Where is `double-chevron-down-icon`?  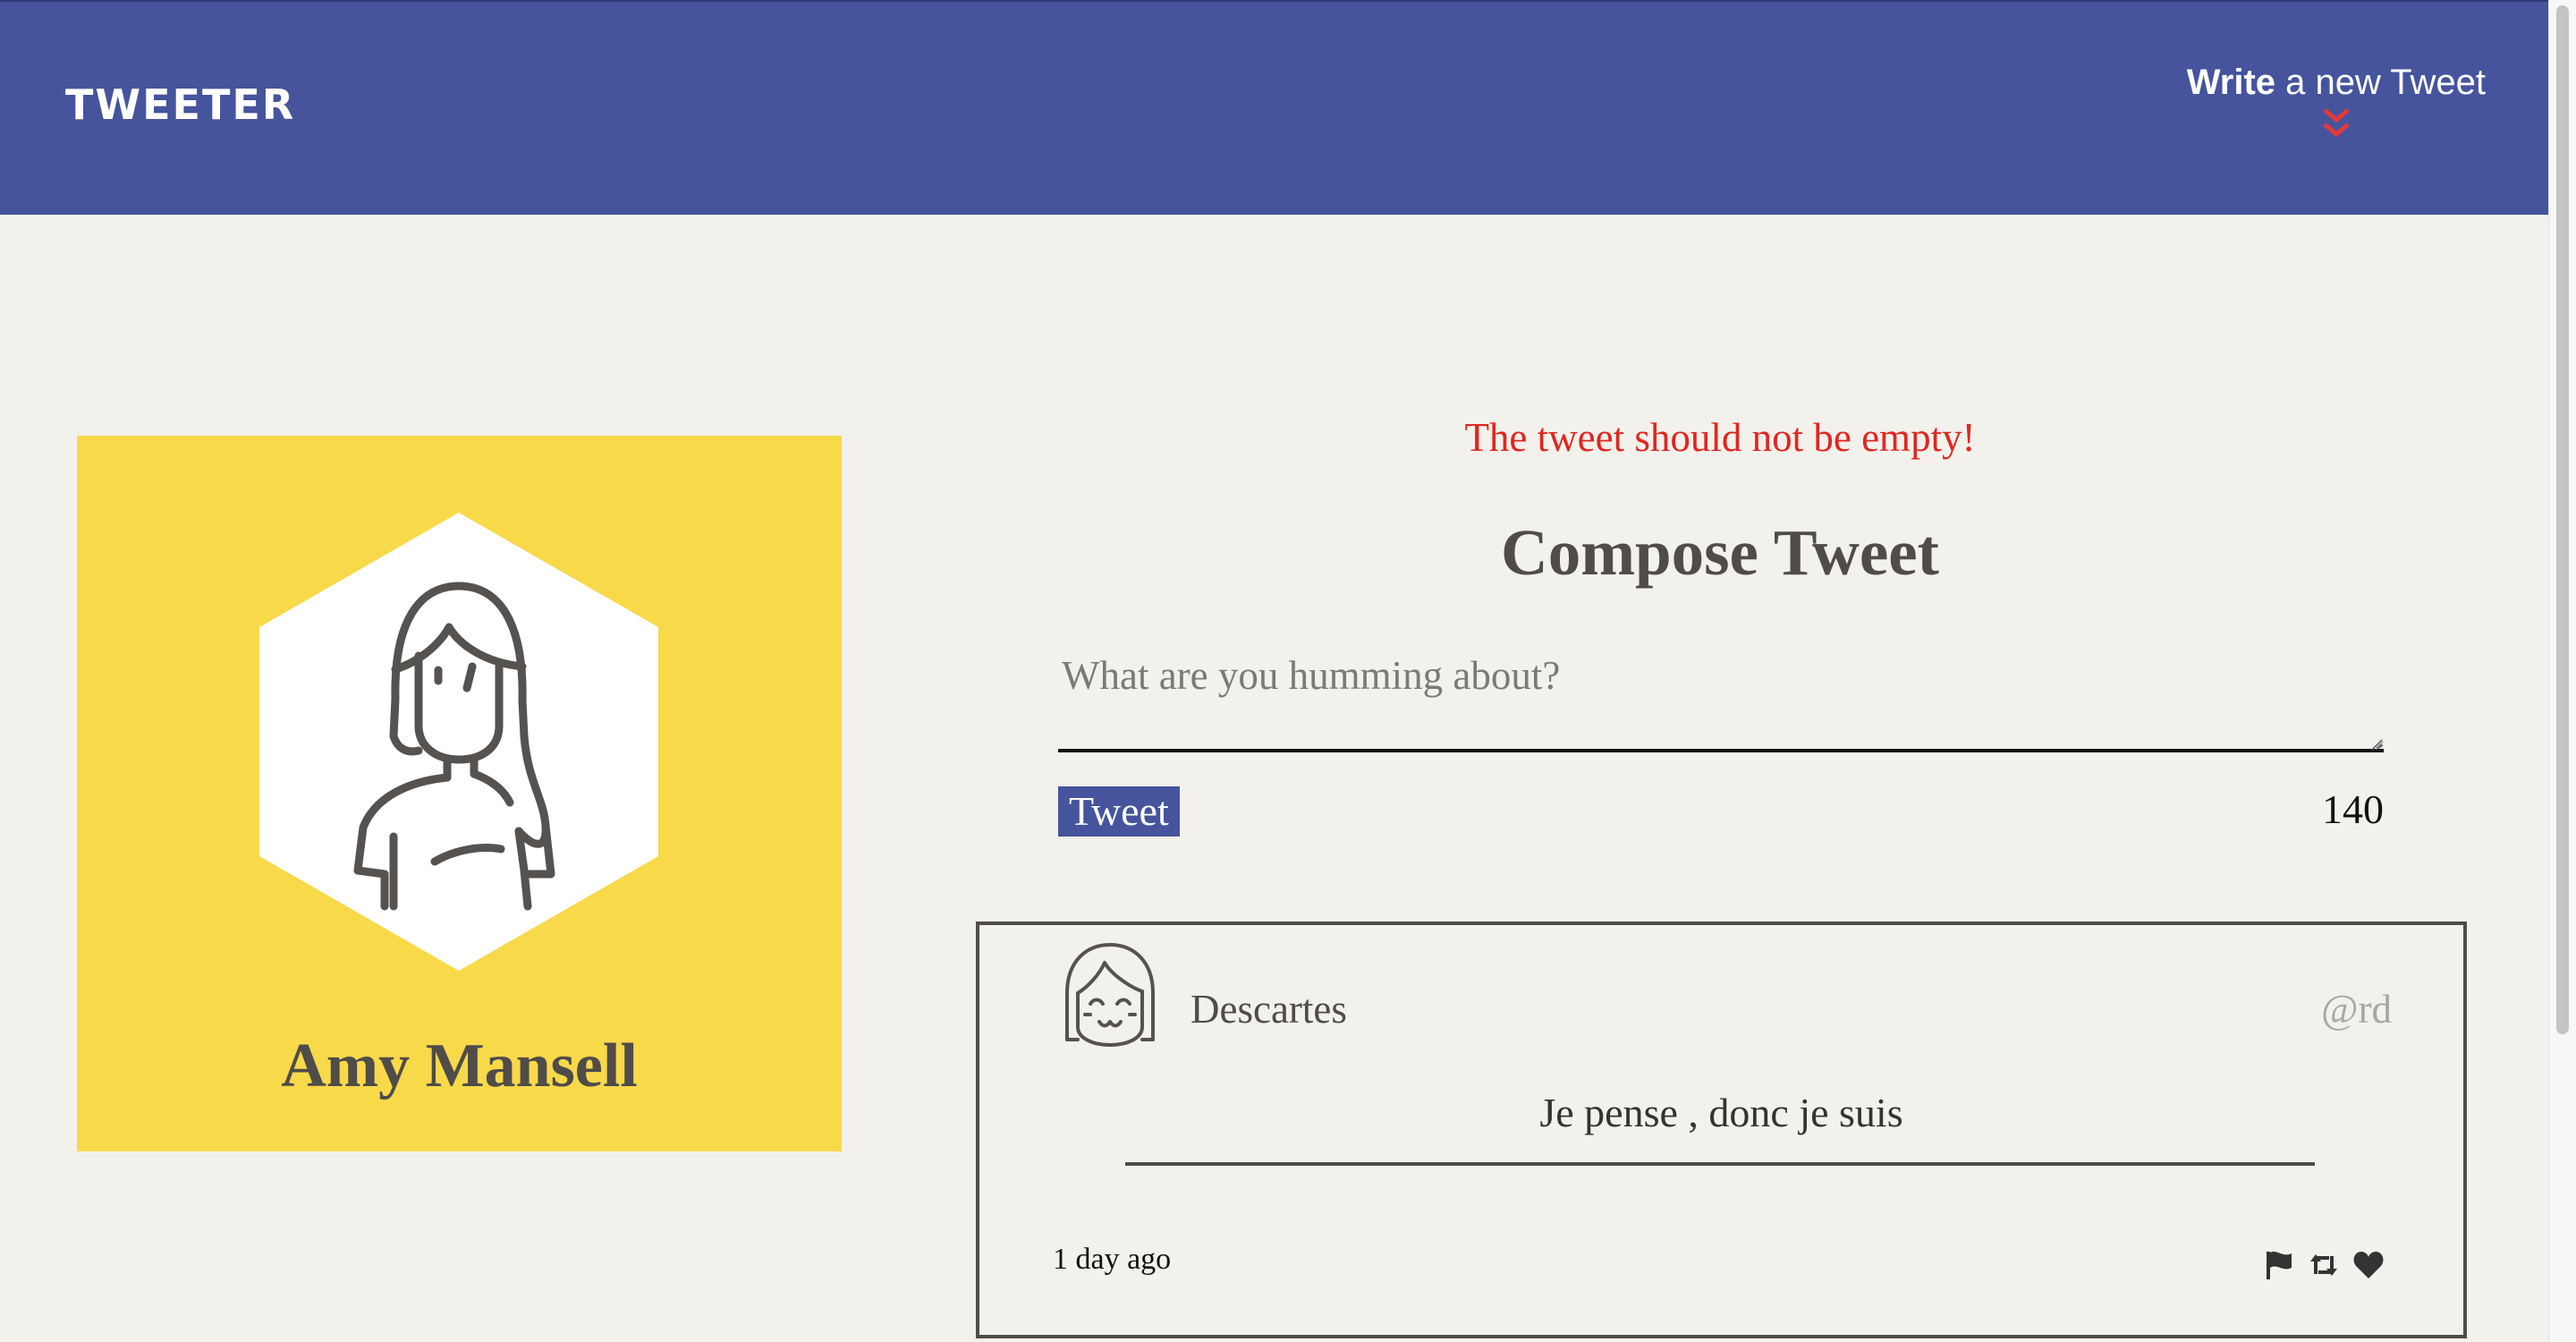
double-chevron-down-icon is located at coordinates (2336, 123).